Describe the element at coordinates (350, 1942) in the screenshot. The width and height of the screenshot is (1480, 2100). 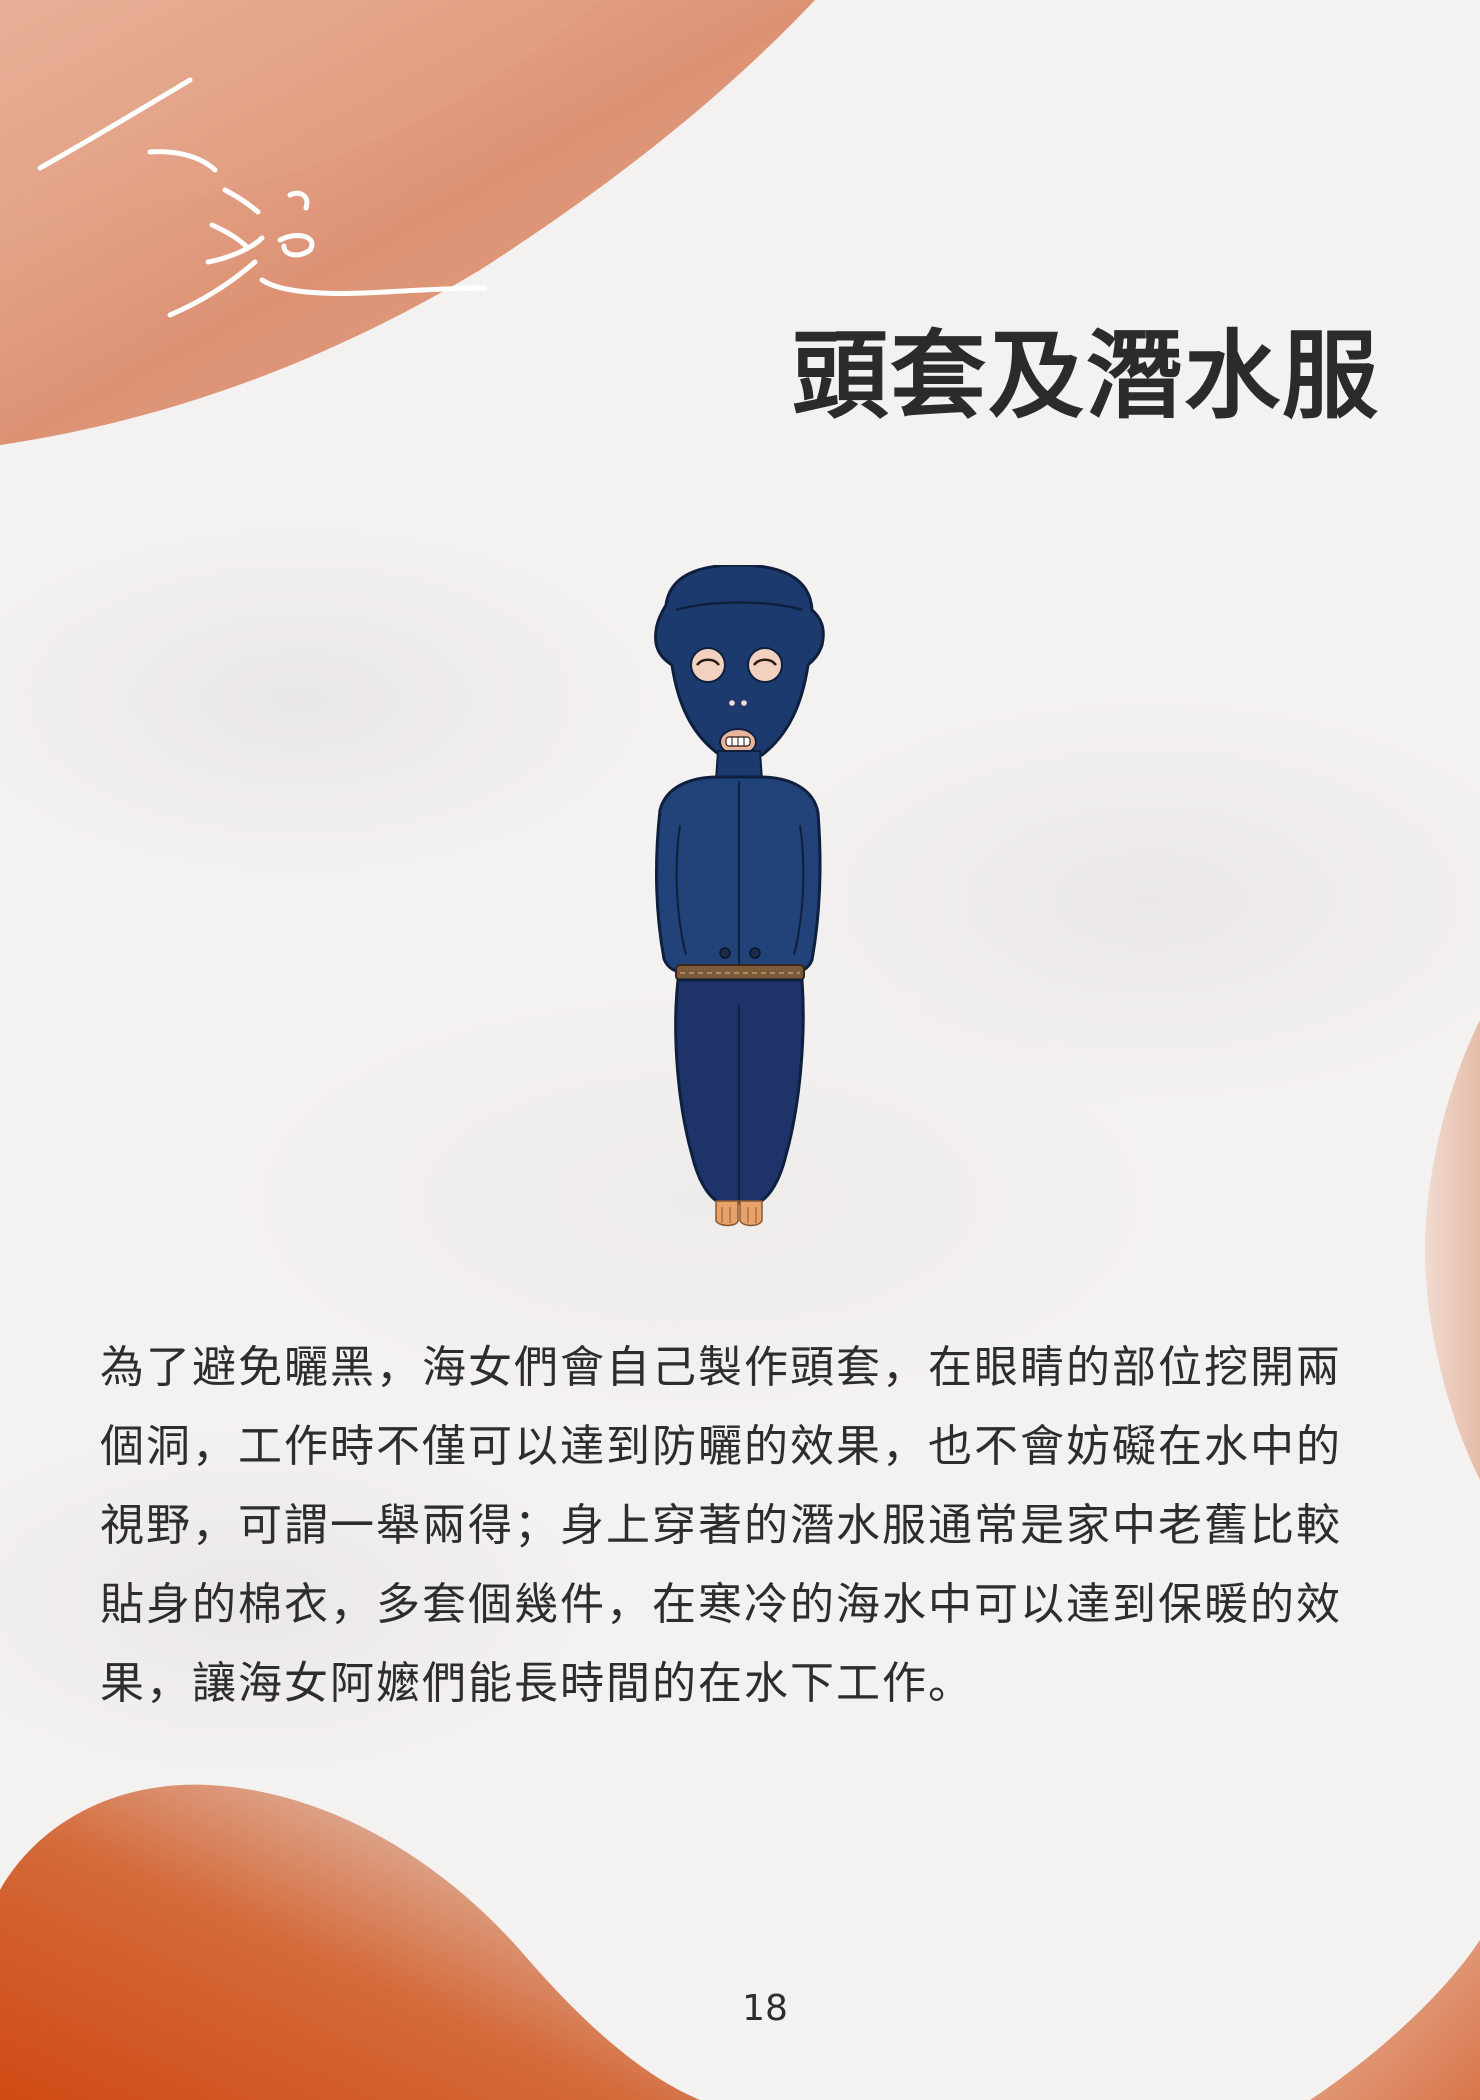
I see `bottom-left-wave` at that location.